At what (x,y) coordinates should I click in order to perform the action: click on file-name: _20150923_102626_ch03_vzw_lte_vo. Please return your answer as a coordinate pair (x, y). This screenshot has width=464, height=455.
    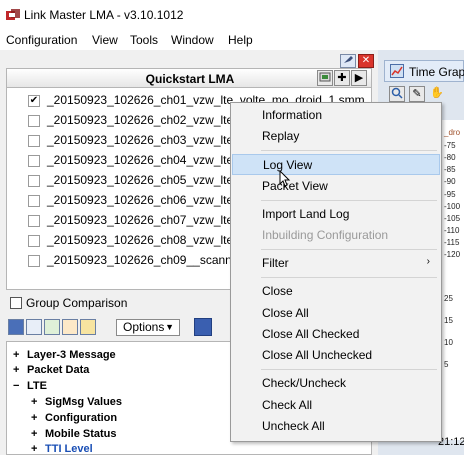
    Looking at the image, I should click on (150, 140).